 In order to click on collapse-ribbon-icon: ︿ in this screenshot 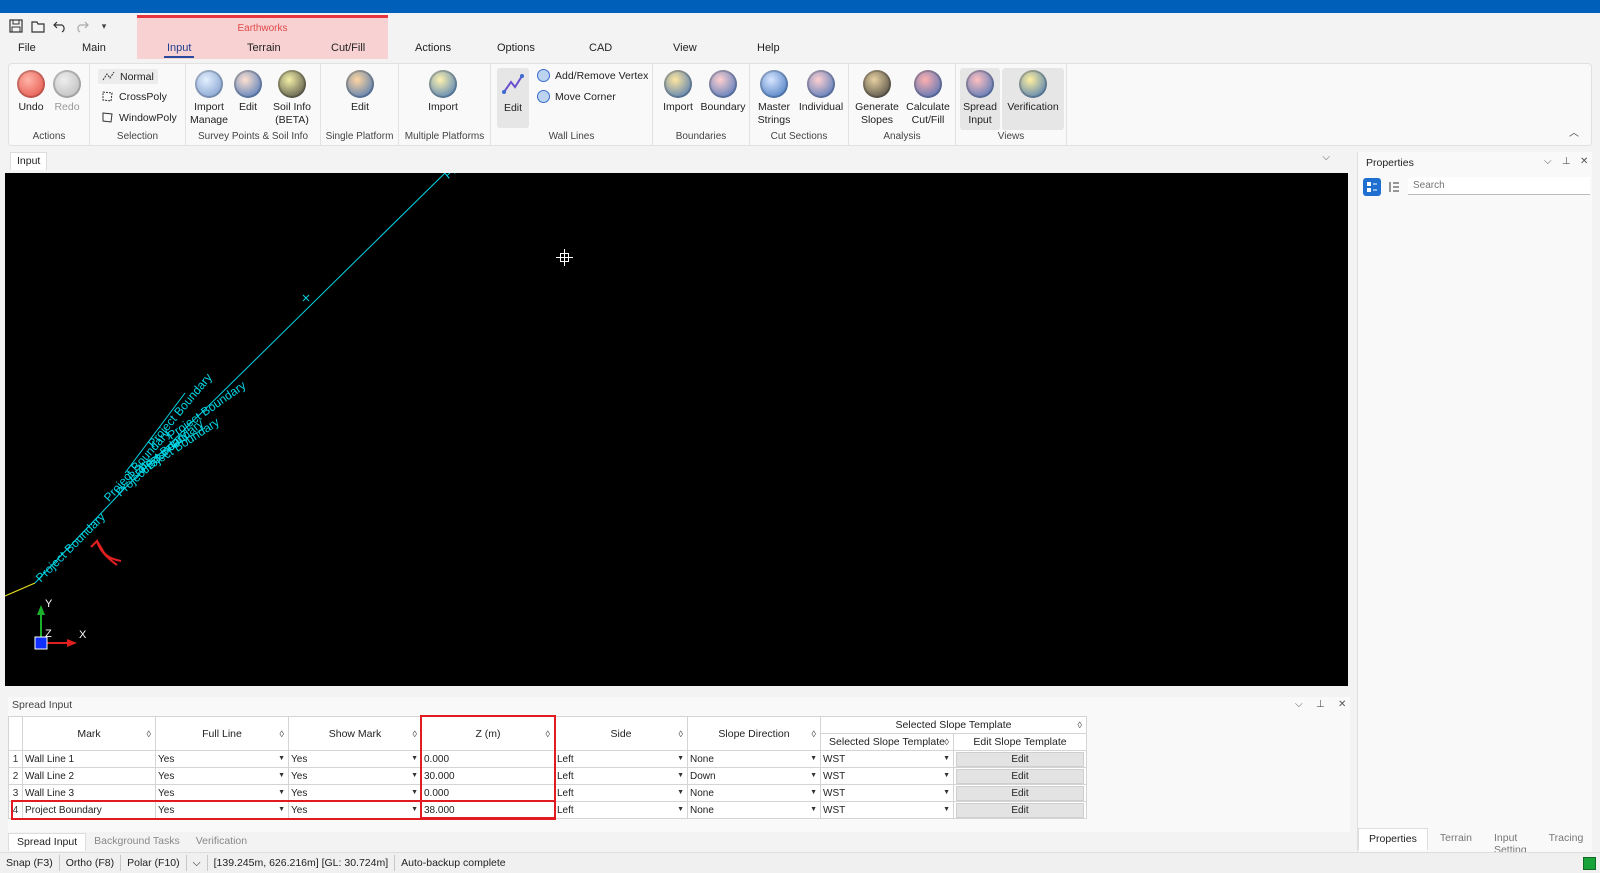, I will do `click(1574, 131)`.